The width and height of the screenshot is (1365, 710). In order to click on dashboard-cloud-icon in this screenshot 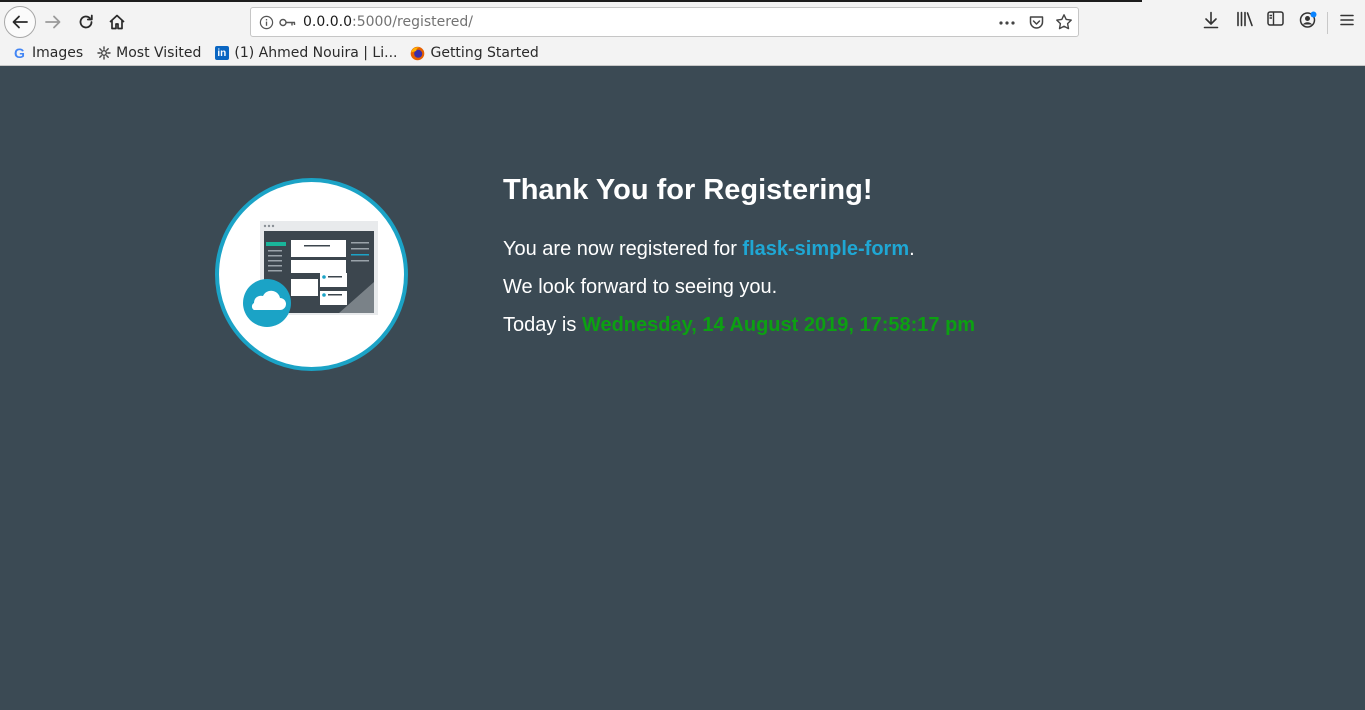, I will do `click(310, 274)`.